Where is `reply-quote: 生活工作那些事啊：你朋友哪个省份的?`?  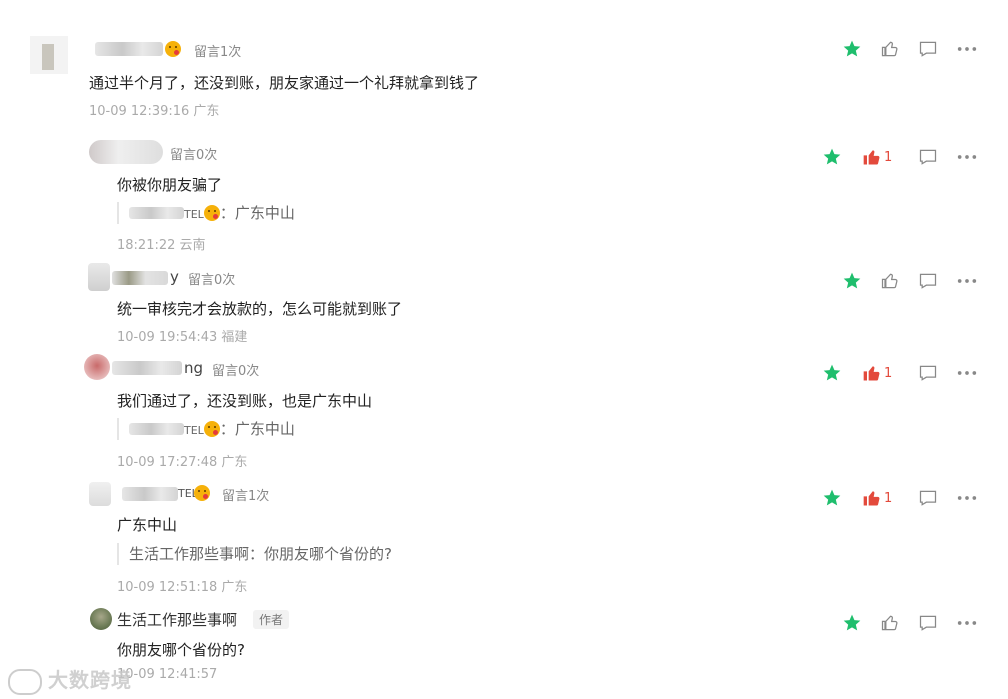
reply-quote: 生活工作那些事啊：你朋友哪个省份的? is located at coordinates (254, 554).